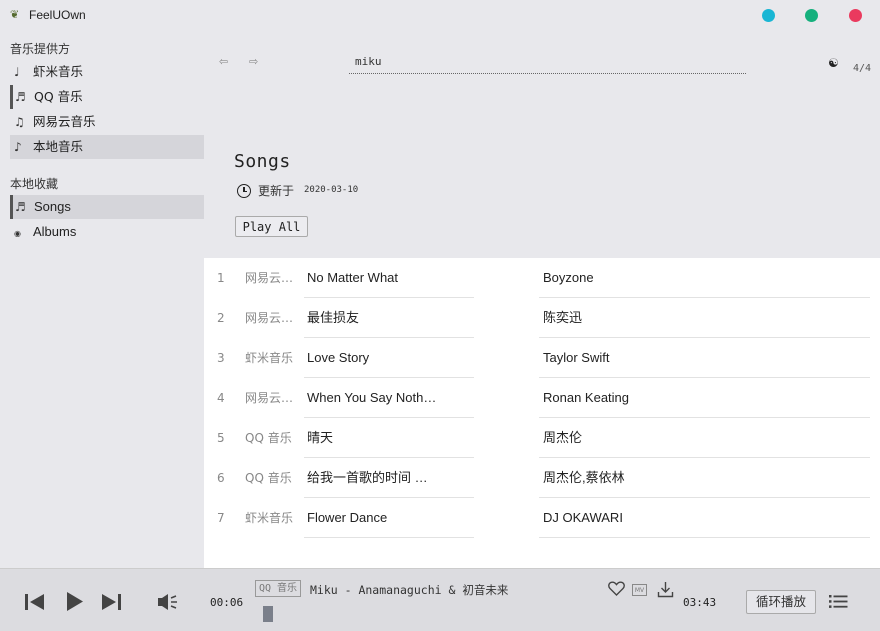 This screenshot has height=631, width=880. What do you see at coordinates (253, 61) in the screenshot?
I see `forward-arrow-icon: ⇨` at bounding box center [253, 61].